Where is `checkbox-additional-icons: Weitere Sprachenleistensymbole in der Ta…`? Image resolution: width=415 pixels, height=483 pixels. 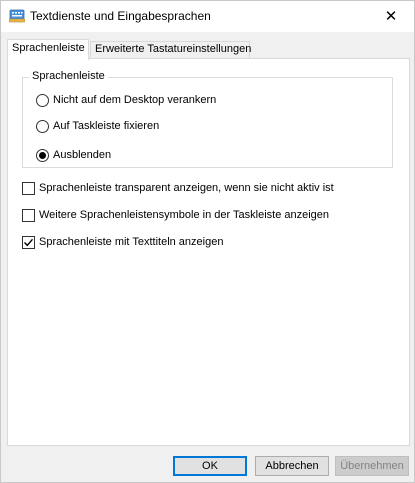
checkbox-additional-icons: Weitere Sprachenleistensymbole in der Ta… is located at coordinates (175, 215).